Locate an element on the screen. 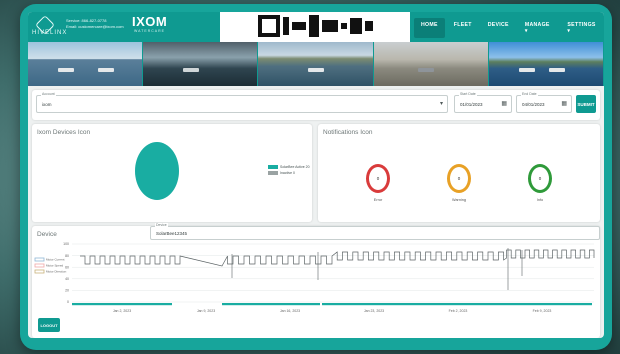  error-ring: 0 is located at coordinates (378, 178).